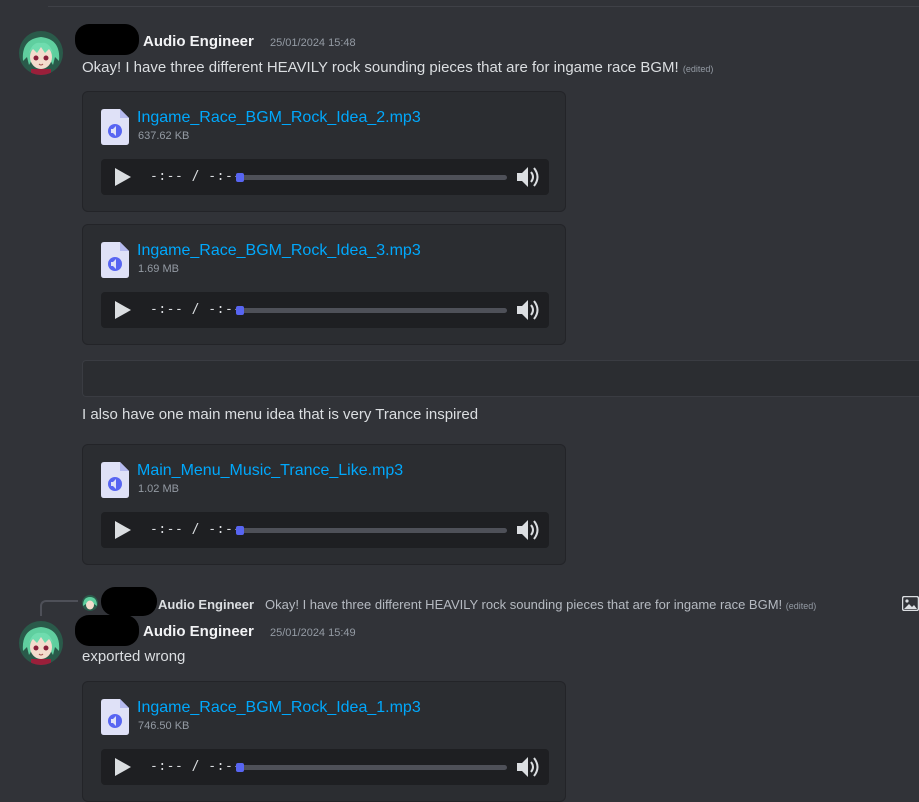 Image resolution: width=919 pixels, height=802 pixels. What do you see at coordinates (910, 603) in the screenshot?
I see `image-icon` at bounding box center [910, 603].